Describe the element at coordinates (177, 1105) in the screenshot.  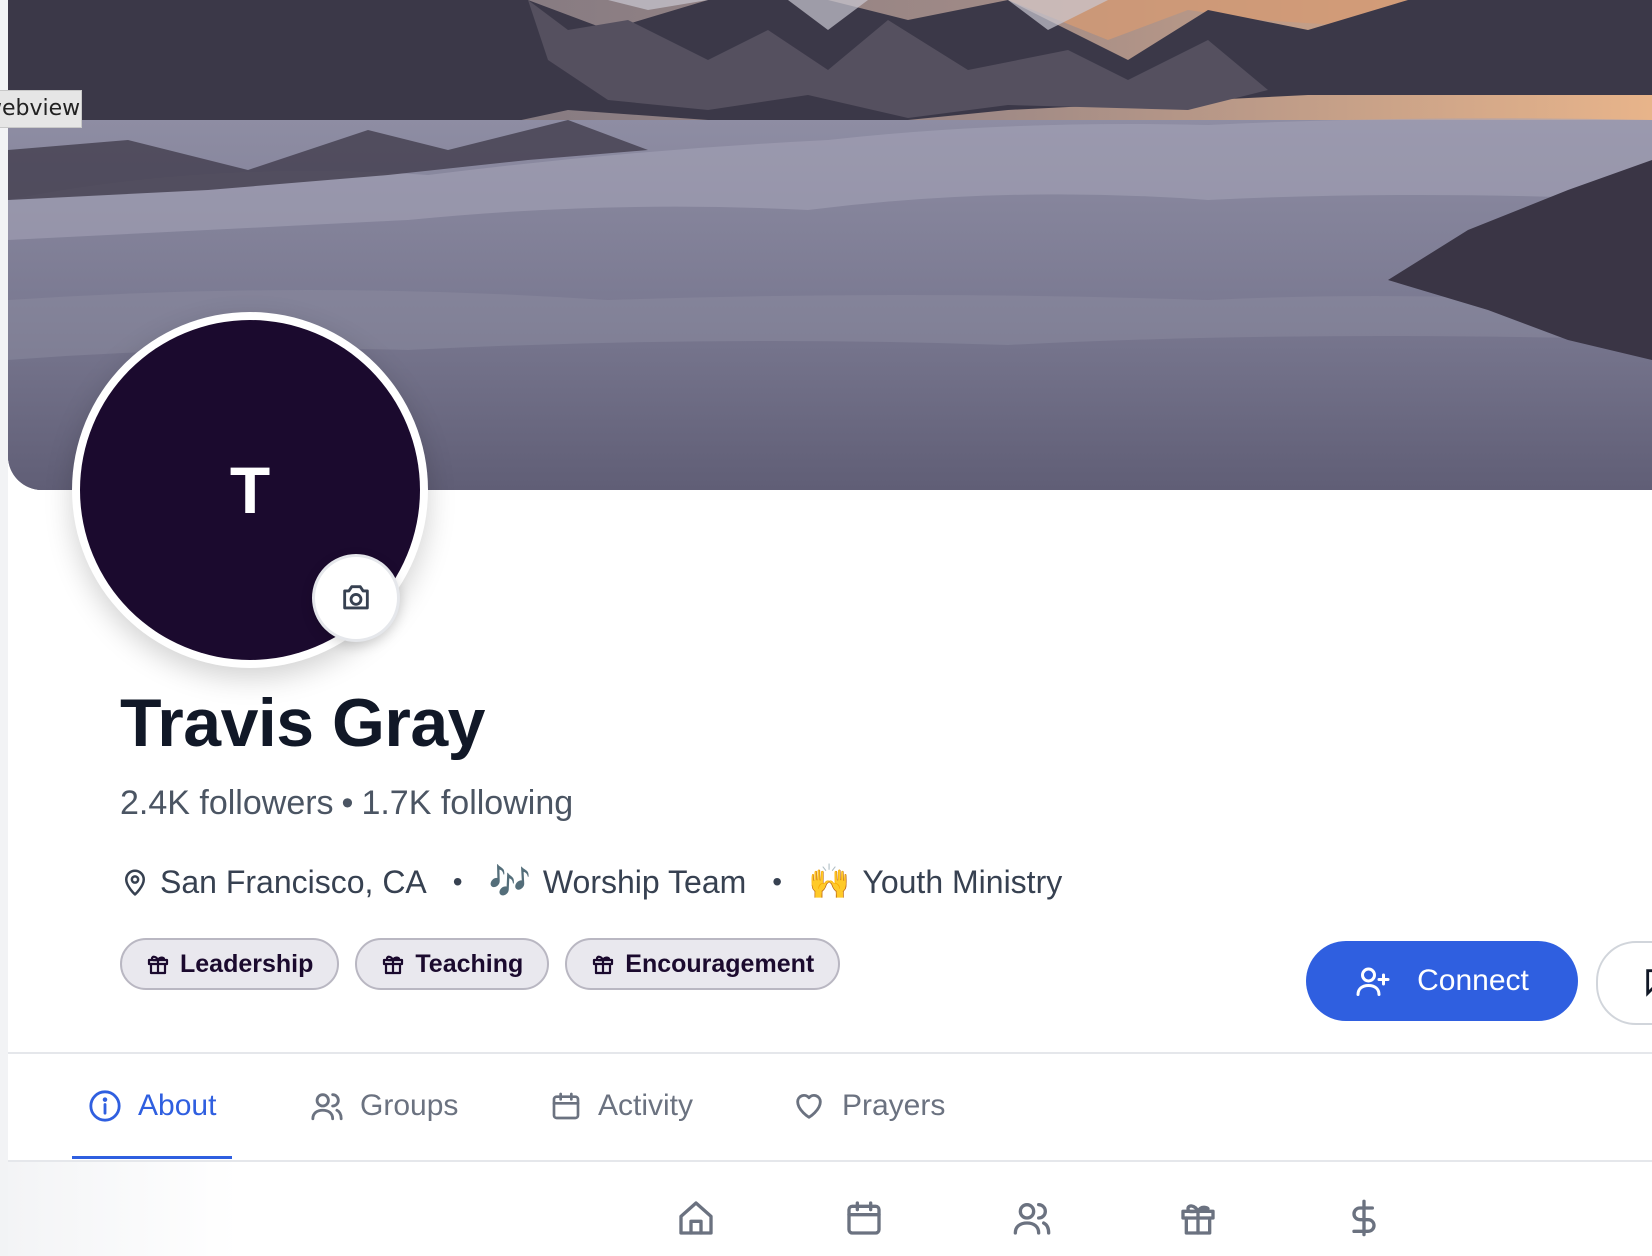
I see `tab-label: About` at that location.